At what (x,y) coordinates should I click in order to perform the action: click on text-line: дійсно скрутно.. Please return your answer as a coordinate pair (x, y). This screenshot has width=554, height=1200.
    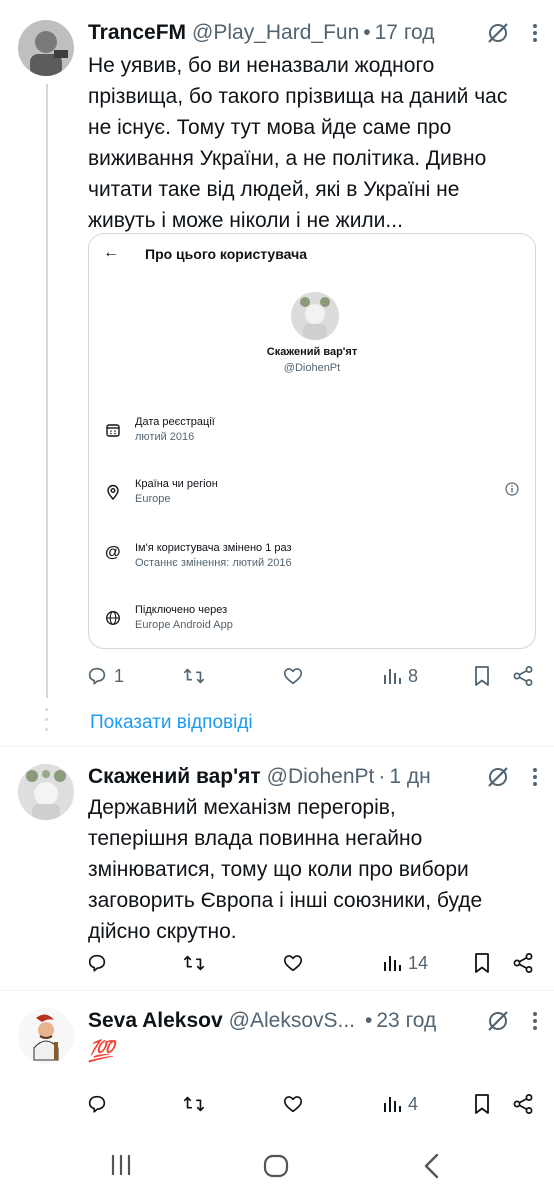
    Looking at the image, I should click on (162, 931).